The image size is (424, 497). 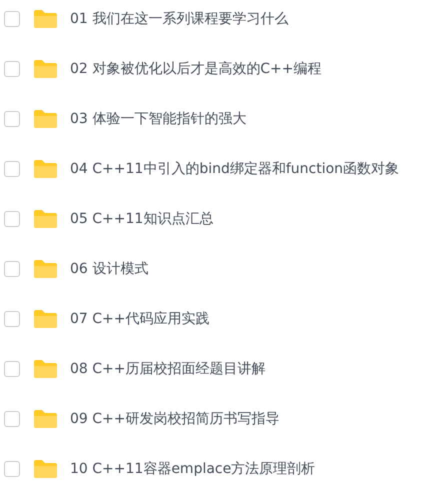 What do you see at coordinates (140, 319) in the screenshot?
I see `folder-name: 07 C++代码应用实践` at bounding box center [140, 319].